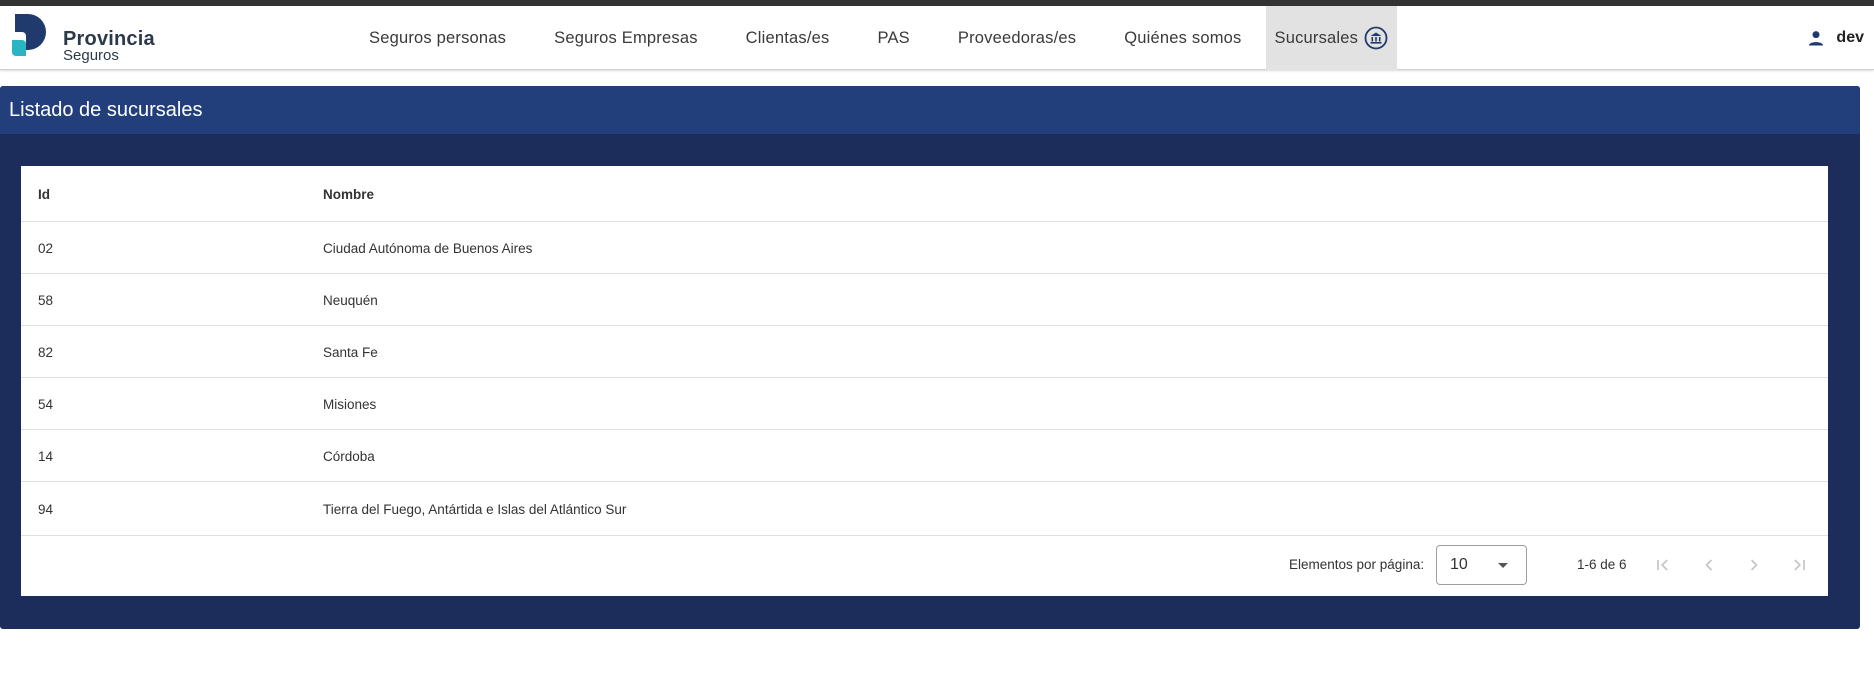 The image size is (1874, 687). Describe the element at coordinates (1602, 564) in the screenshot. I see `page-range-label: 1-6 de 6` at that location.